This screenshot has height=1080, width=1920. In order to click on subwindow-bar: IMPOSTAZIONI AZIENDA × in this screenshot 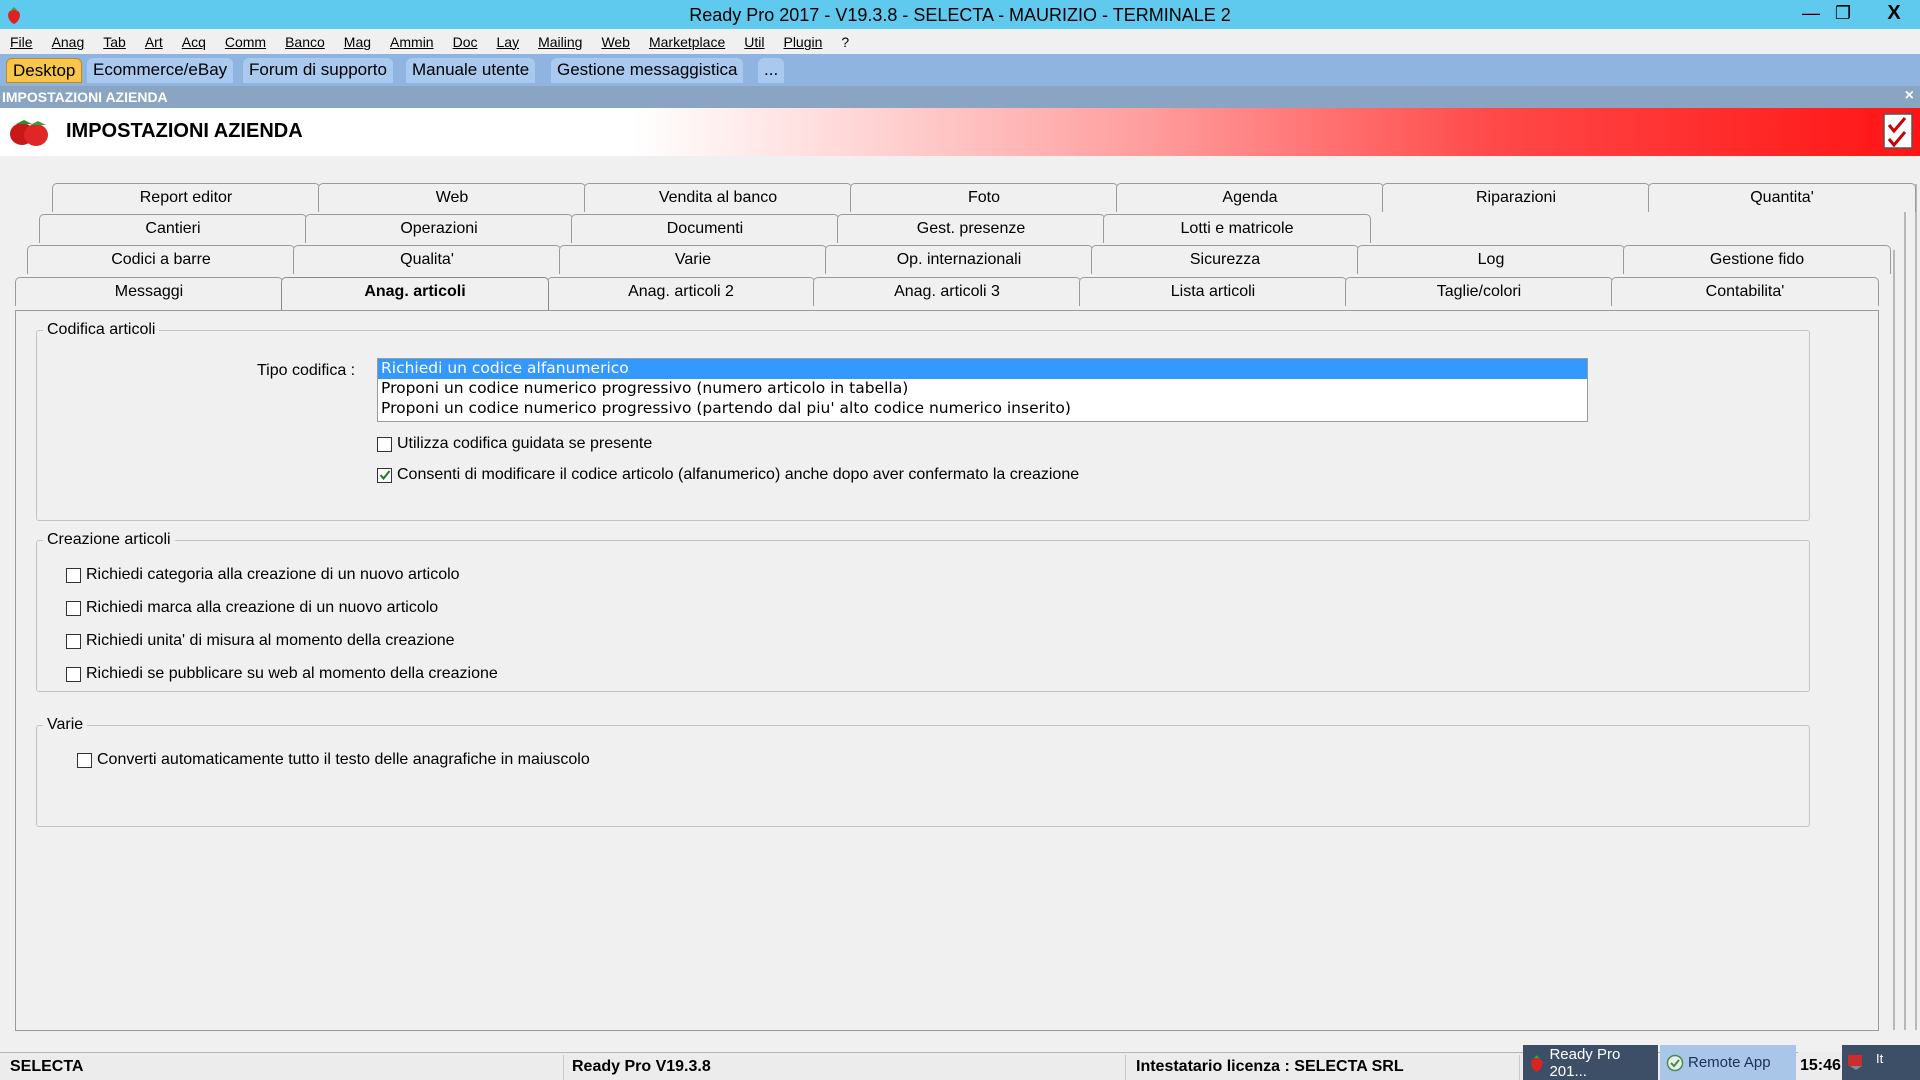, I will do `click(960, 97)`.